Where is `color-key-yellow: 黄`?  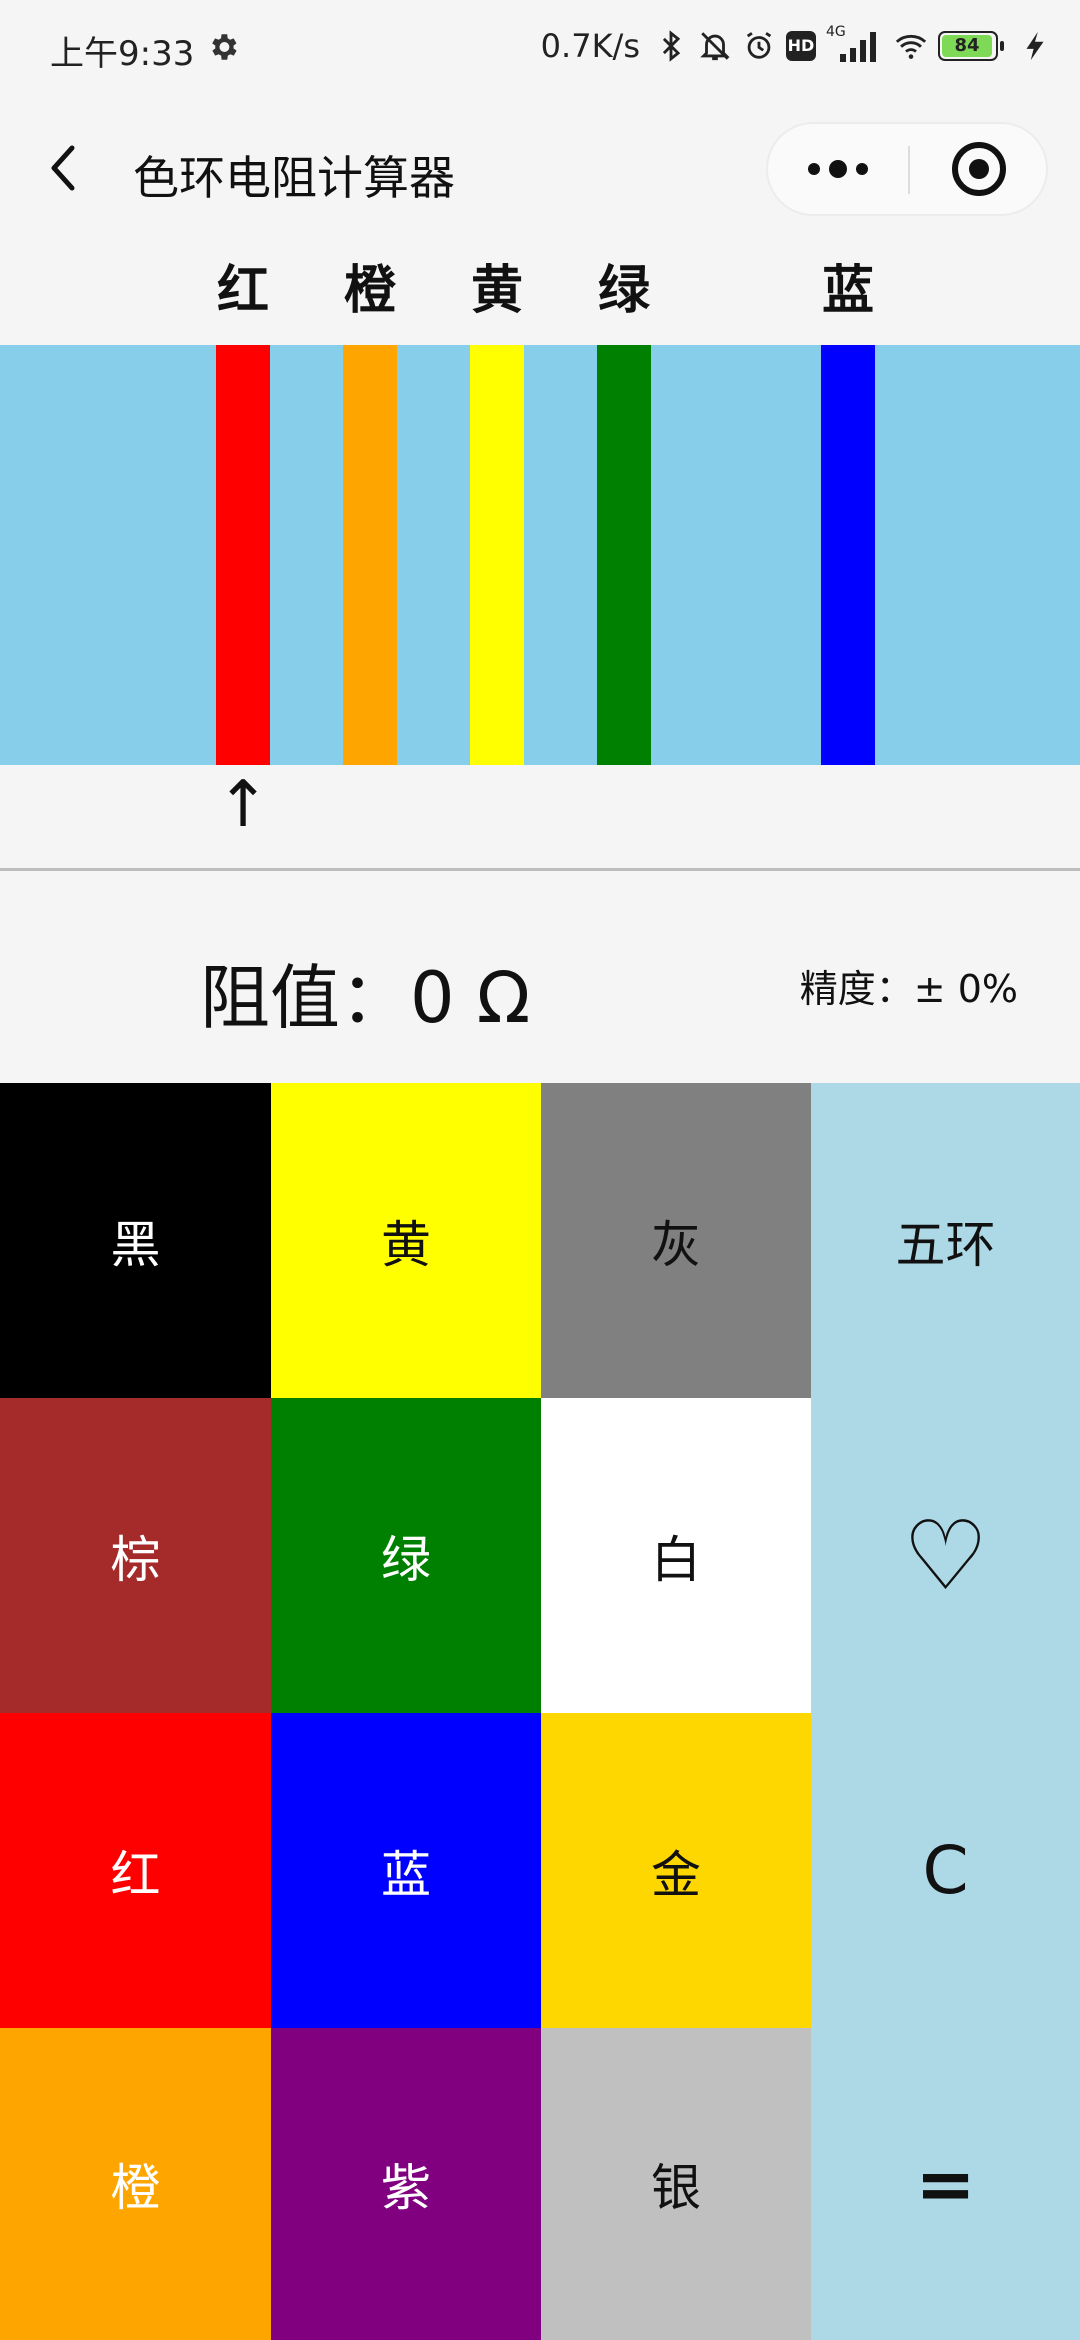
color-key-yellow: 黄 is located at coordinates (406, 1240).